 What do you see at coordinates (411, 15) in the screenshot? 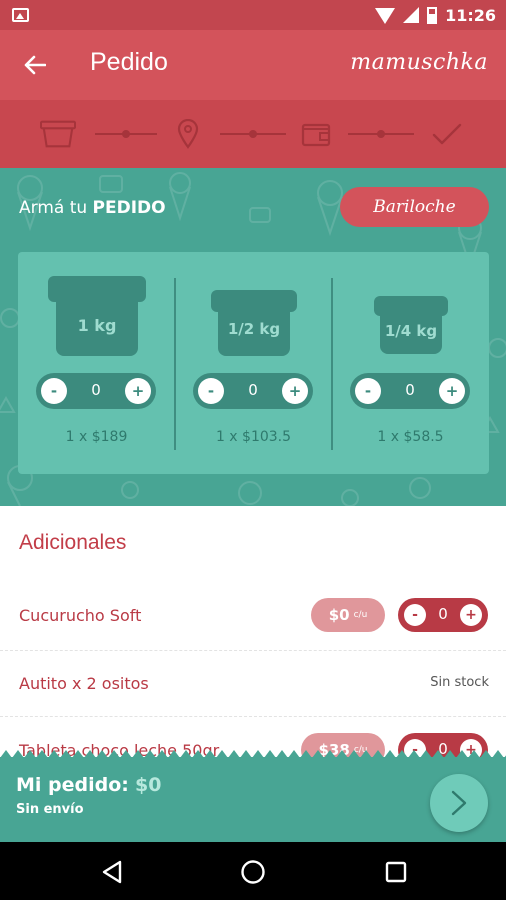
I see `signal-icon` at bounding box center [411, 15].